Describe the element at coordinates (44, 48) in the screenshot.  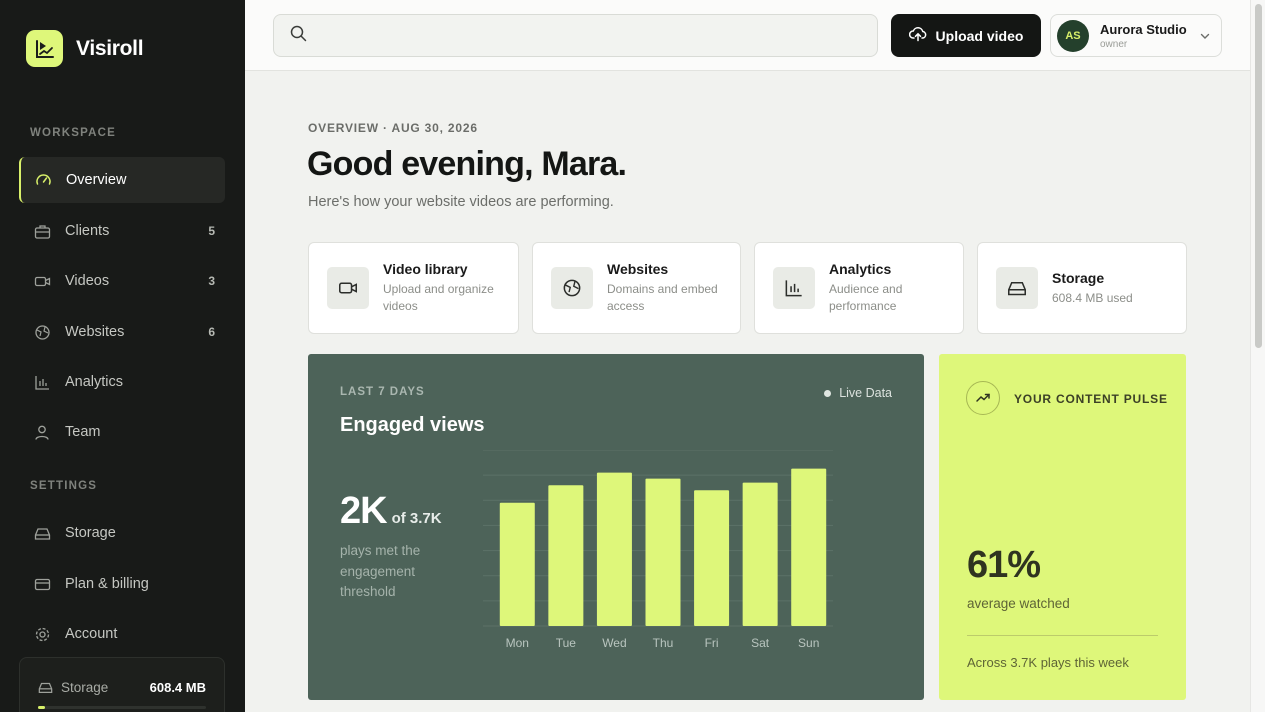
I see `logo-icon` at that location.